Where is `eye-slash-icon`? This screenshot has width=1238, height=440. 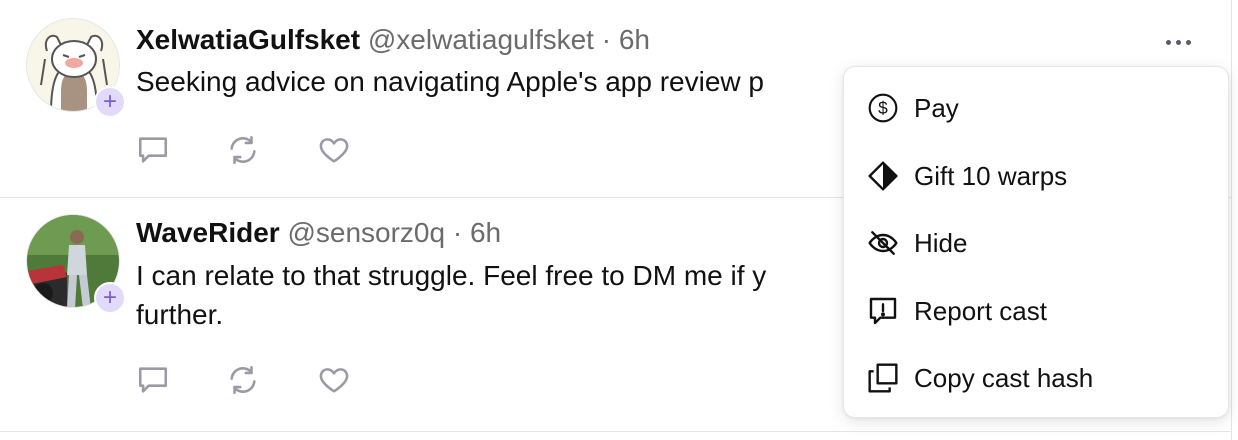
eye-slash-icon is located at coordinates (883, 243).